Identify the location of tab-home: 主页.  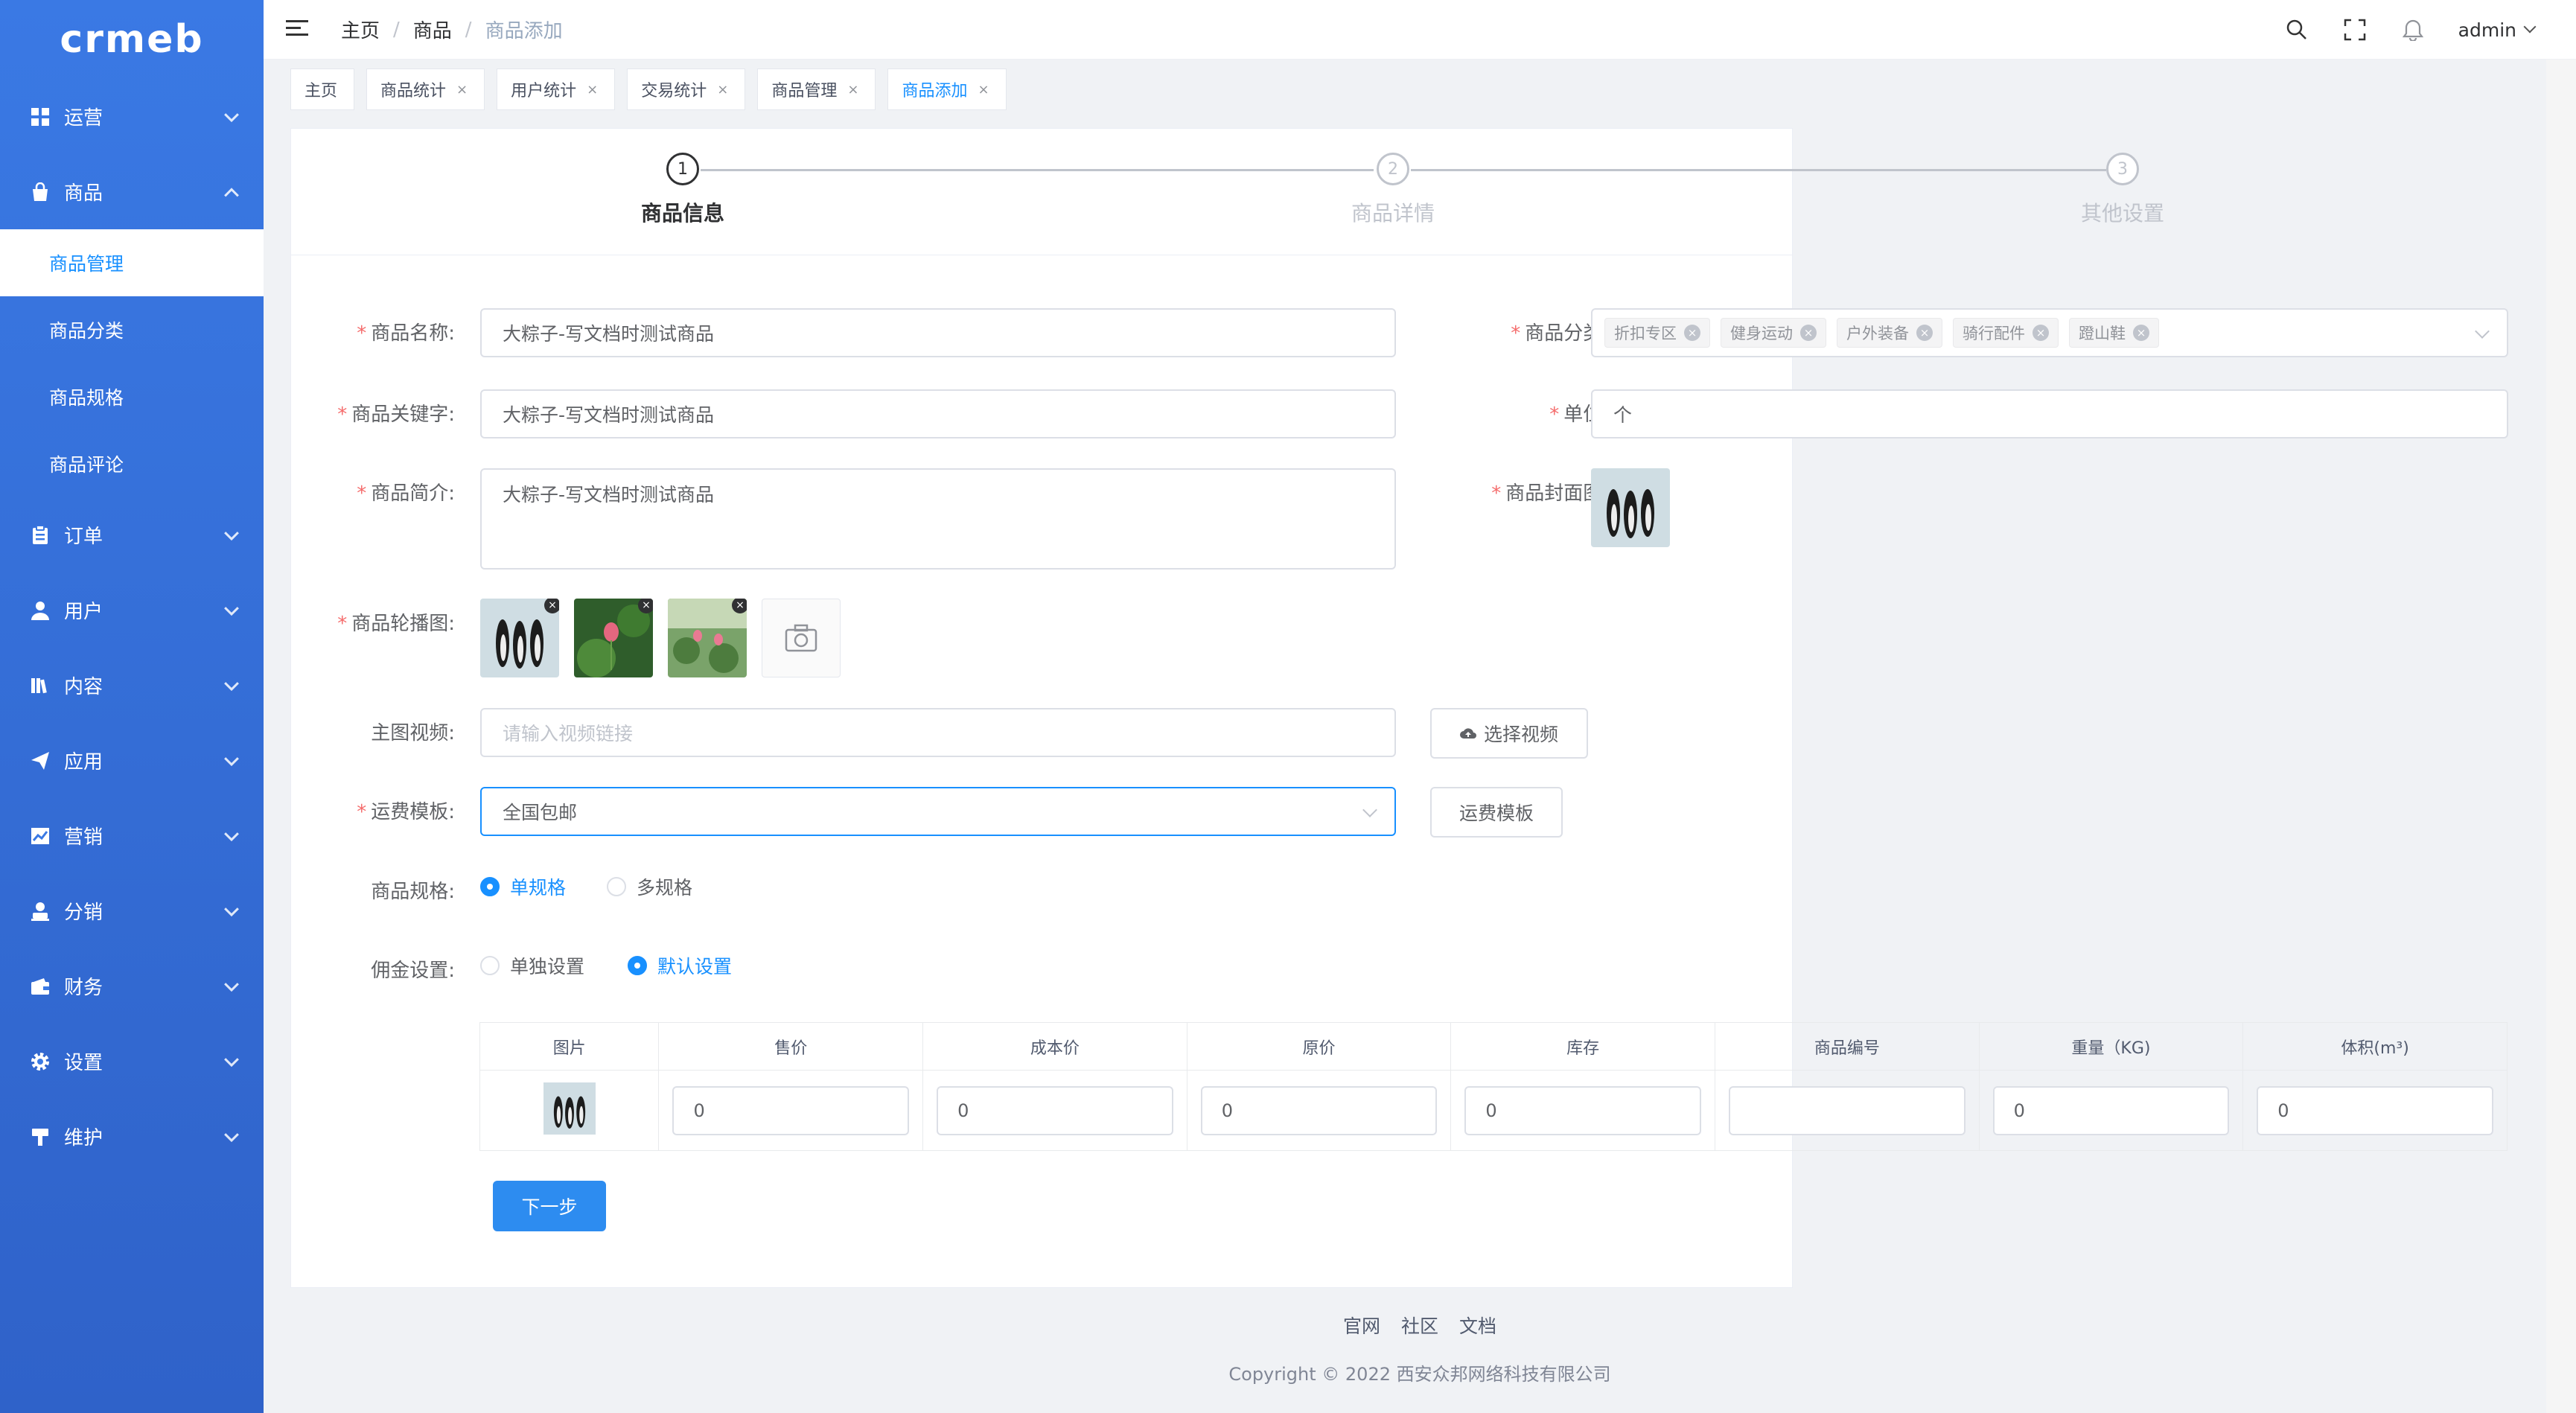
(322, 89).